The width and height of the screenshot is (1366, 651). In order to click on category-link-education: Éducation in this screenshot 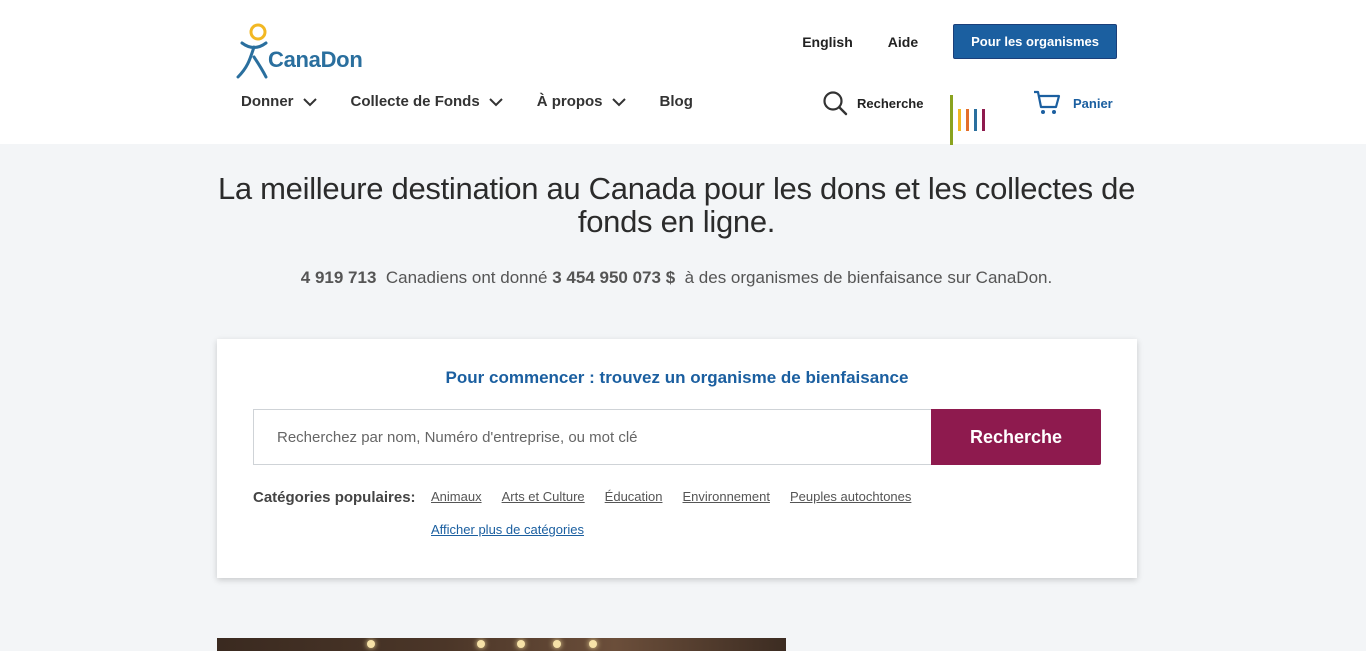, I will do `click(634, 496)`.